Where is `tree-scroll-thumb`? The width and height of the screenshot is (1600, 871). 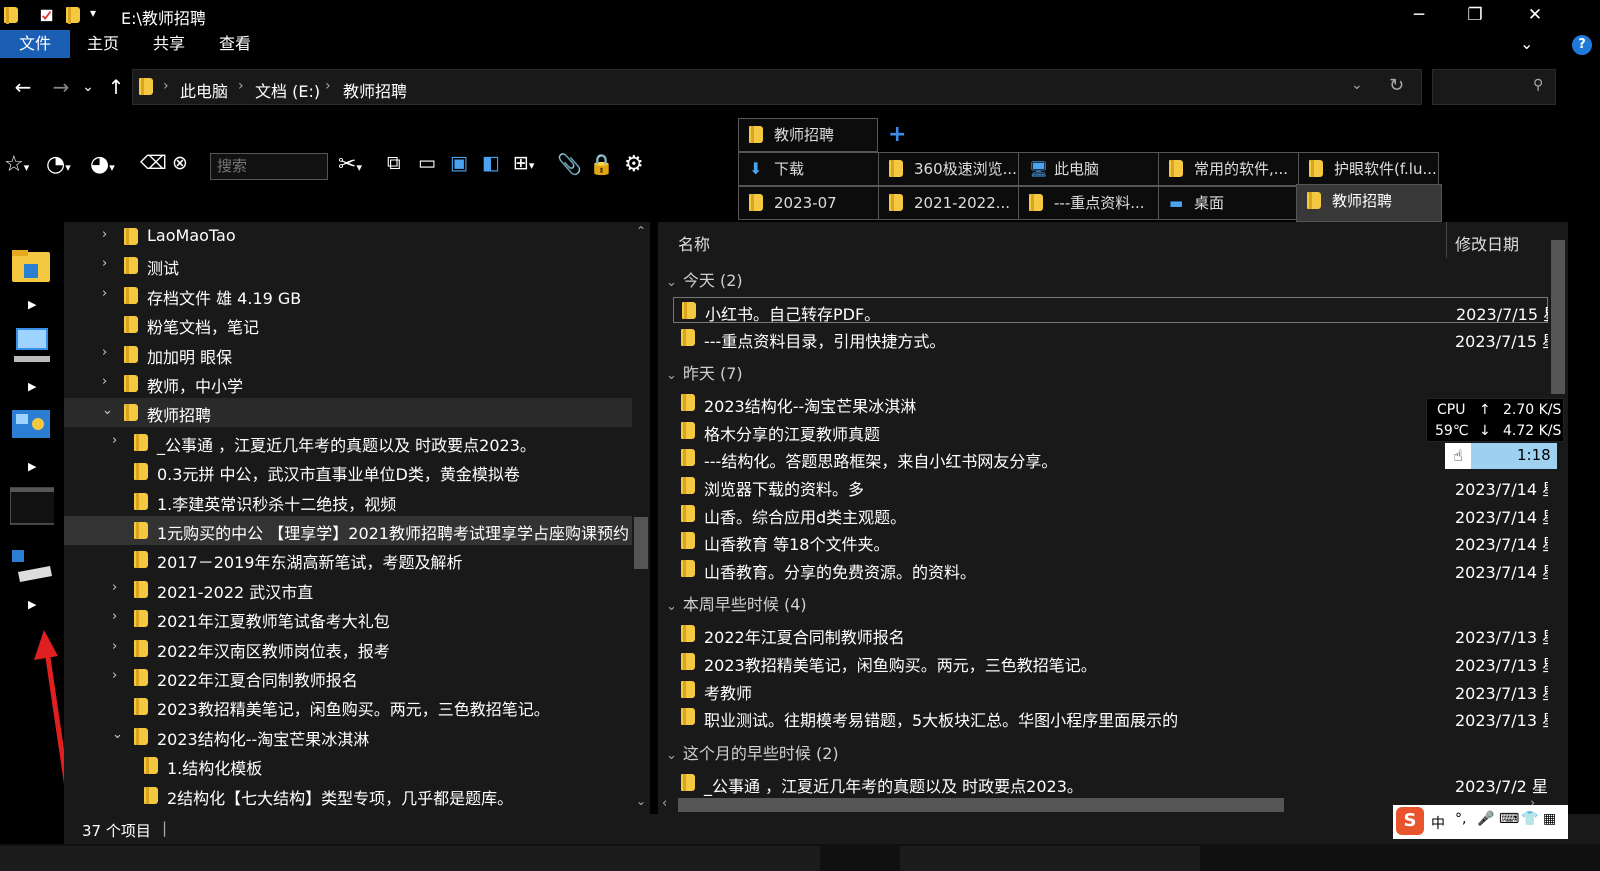 tree-scroll-thumb is located at coordinates (641, 543).